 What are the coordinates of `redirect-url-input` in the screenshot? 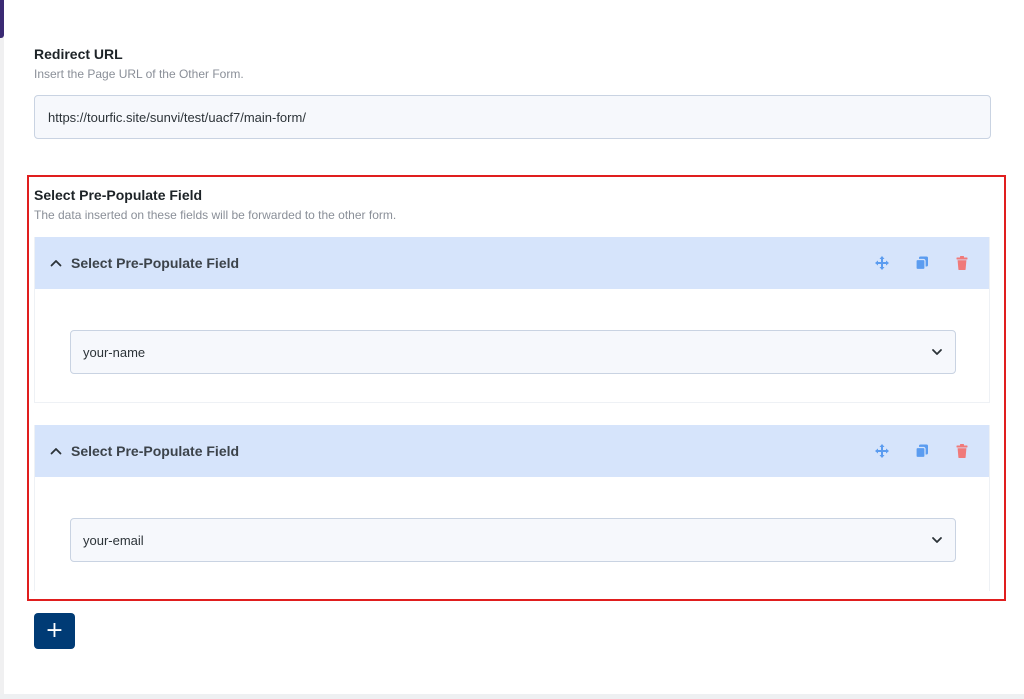 It's located at (512, 117).